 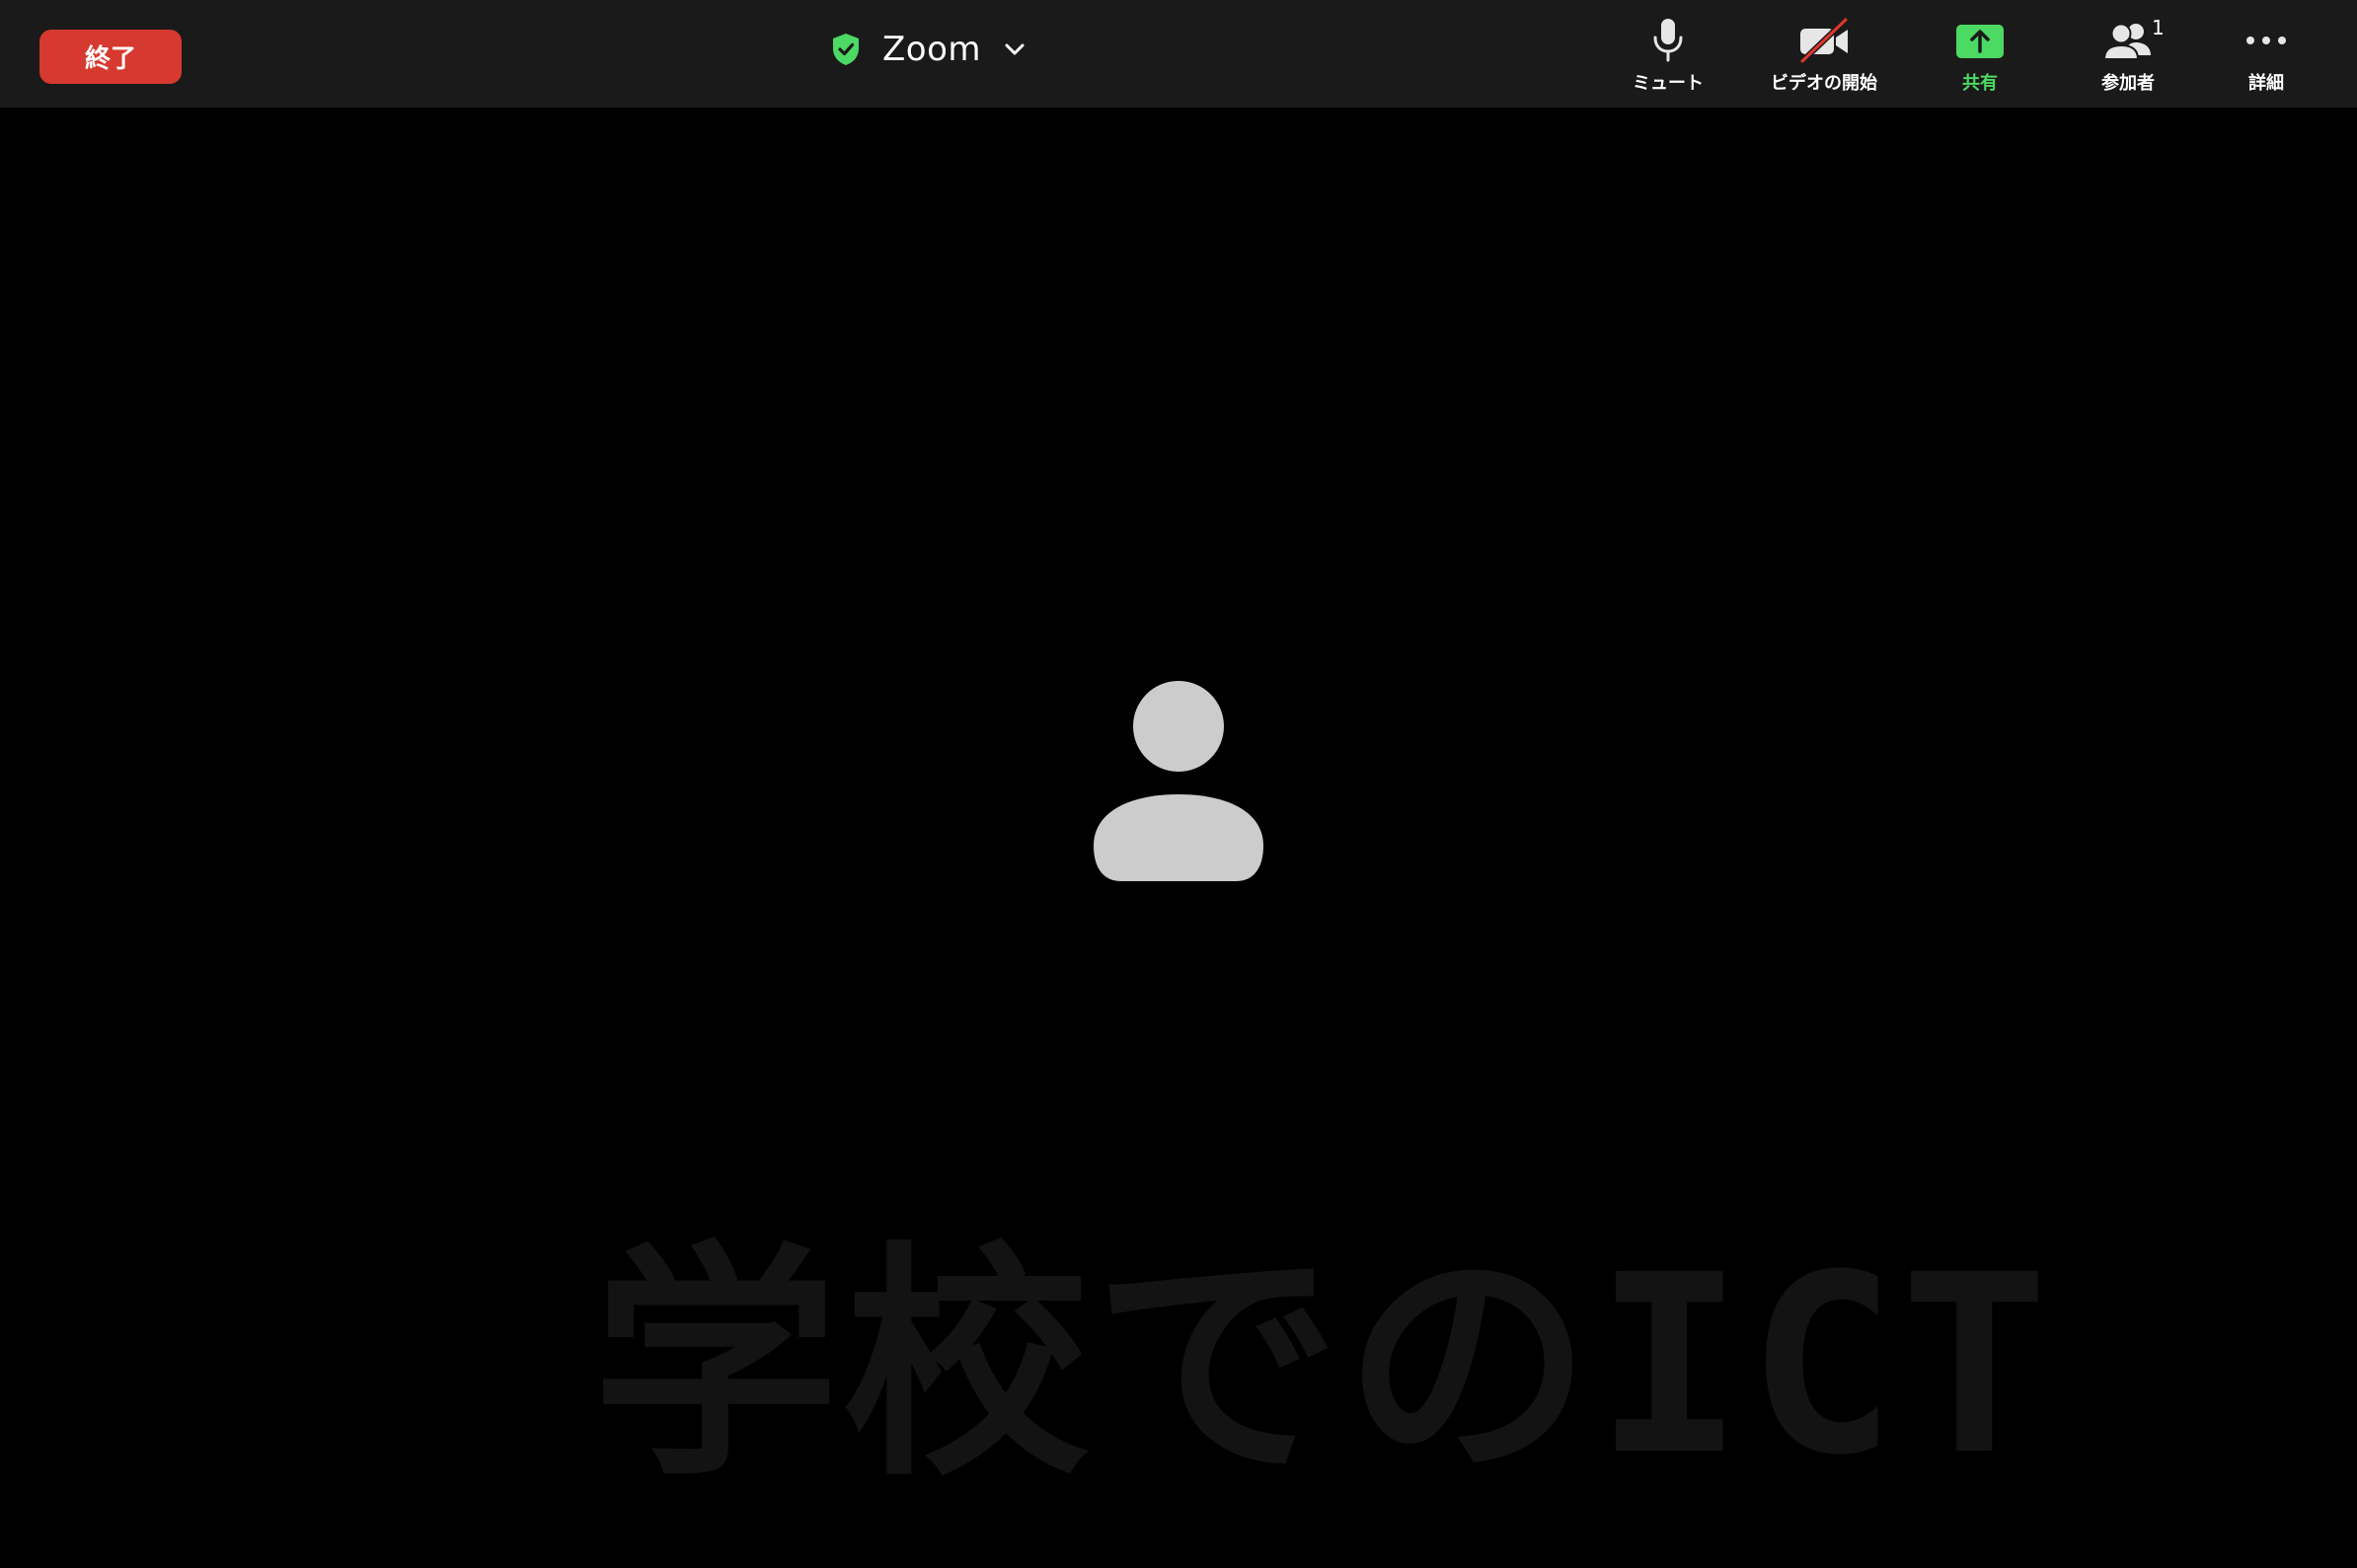 What do you see at coordinates (1179, 54) in the screenshot?
I see `top-toolbar: 終了 Zoom ミュート ビデオの開始 共有 1 参加者 詳細` at bounding box center [1179, 54].